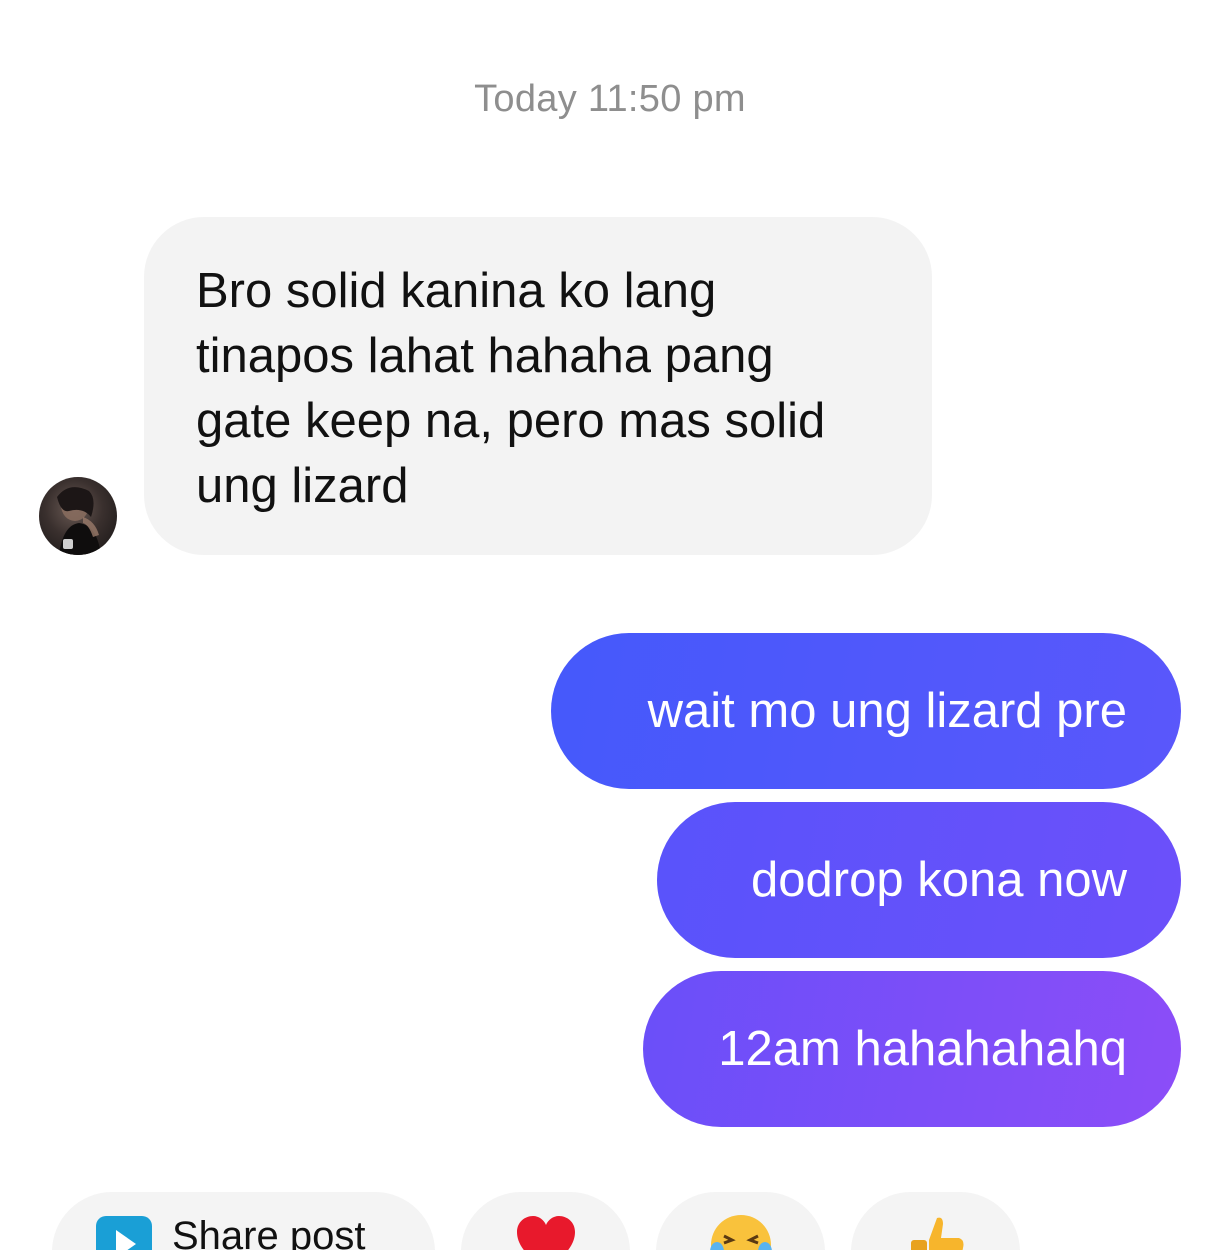 The height and width of the screenshot is (1250, 1220). I want to click on thumbs-up-reaction-button, so click(935, 1221).